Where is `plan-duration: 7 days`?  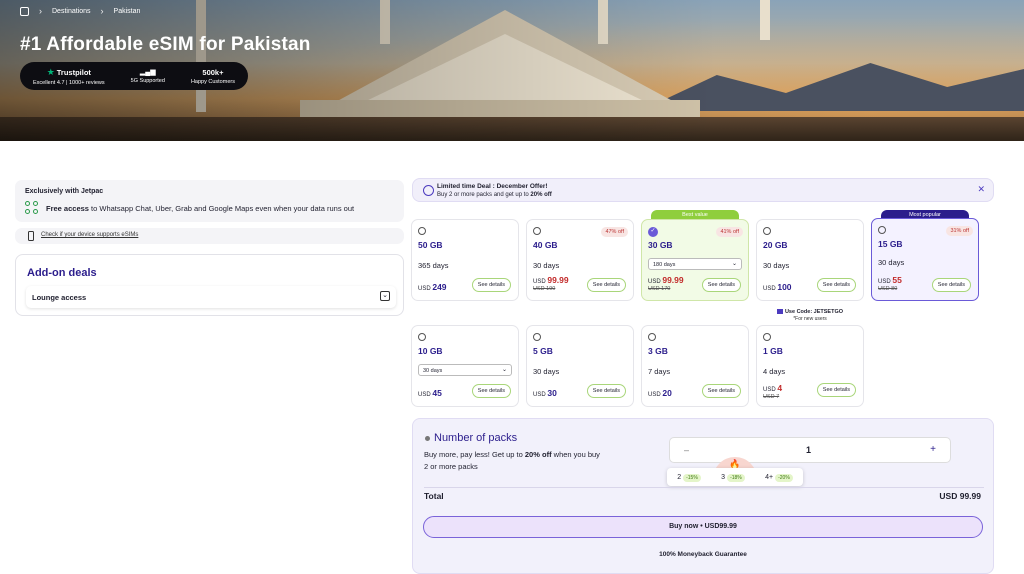 plan-duration: 7 days is located at coordinates (659, 371).